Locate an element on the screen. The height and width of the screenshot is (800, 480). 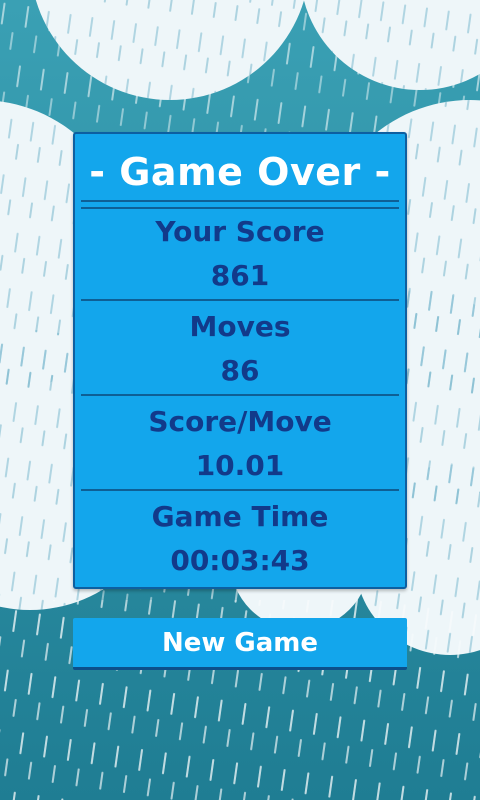
stat-label-your-score: Your Score is located at coordinates (240, 231).